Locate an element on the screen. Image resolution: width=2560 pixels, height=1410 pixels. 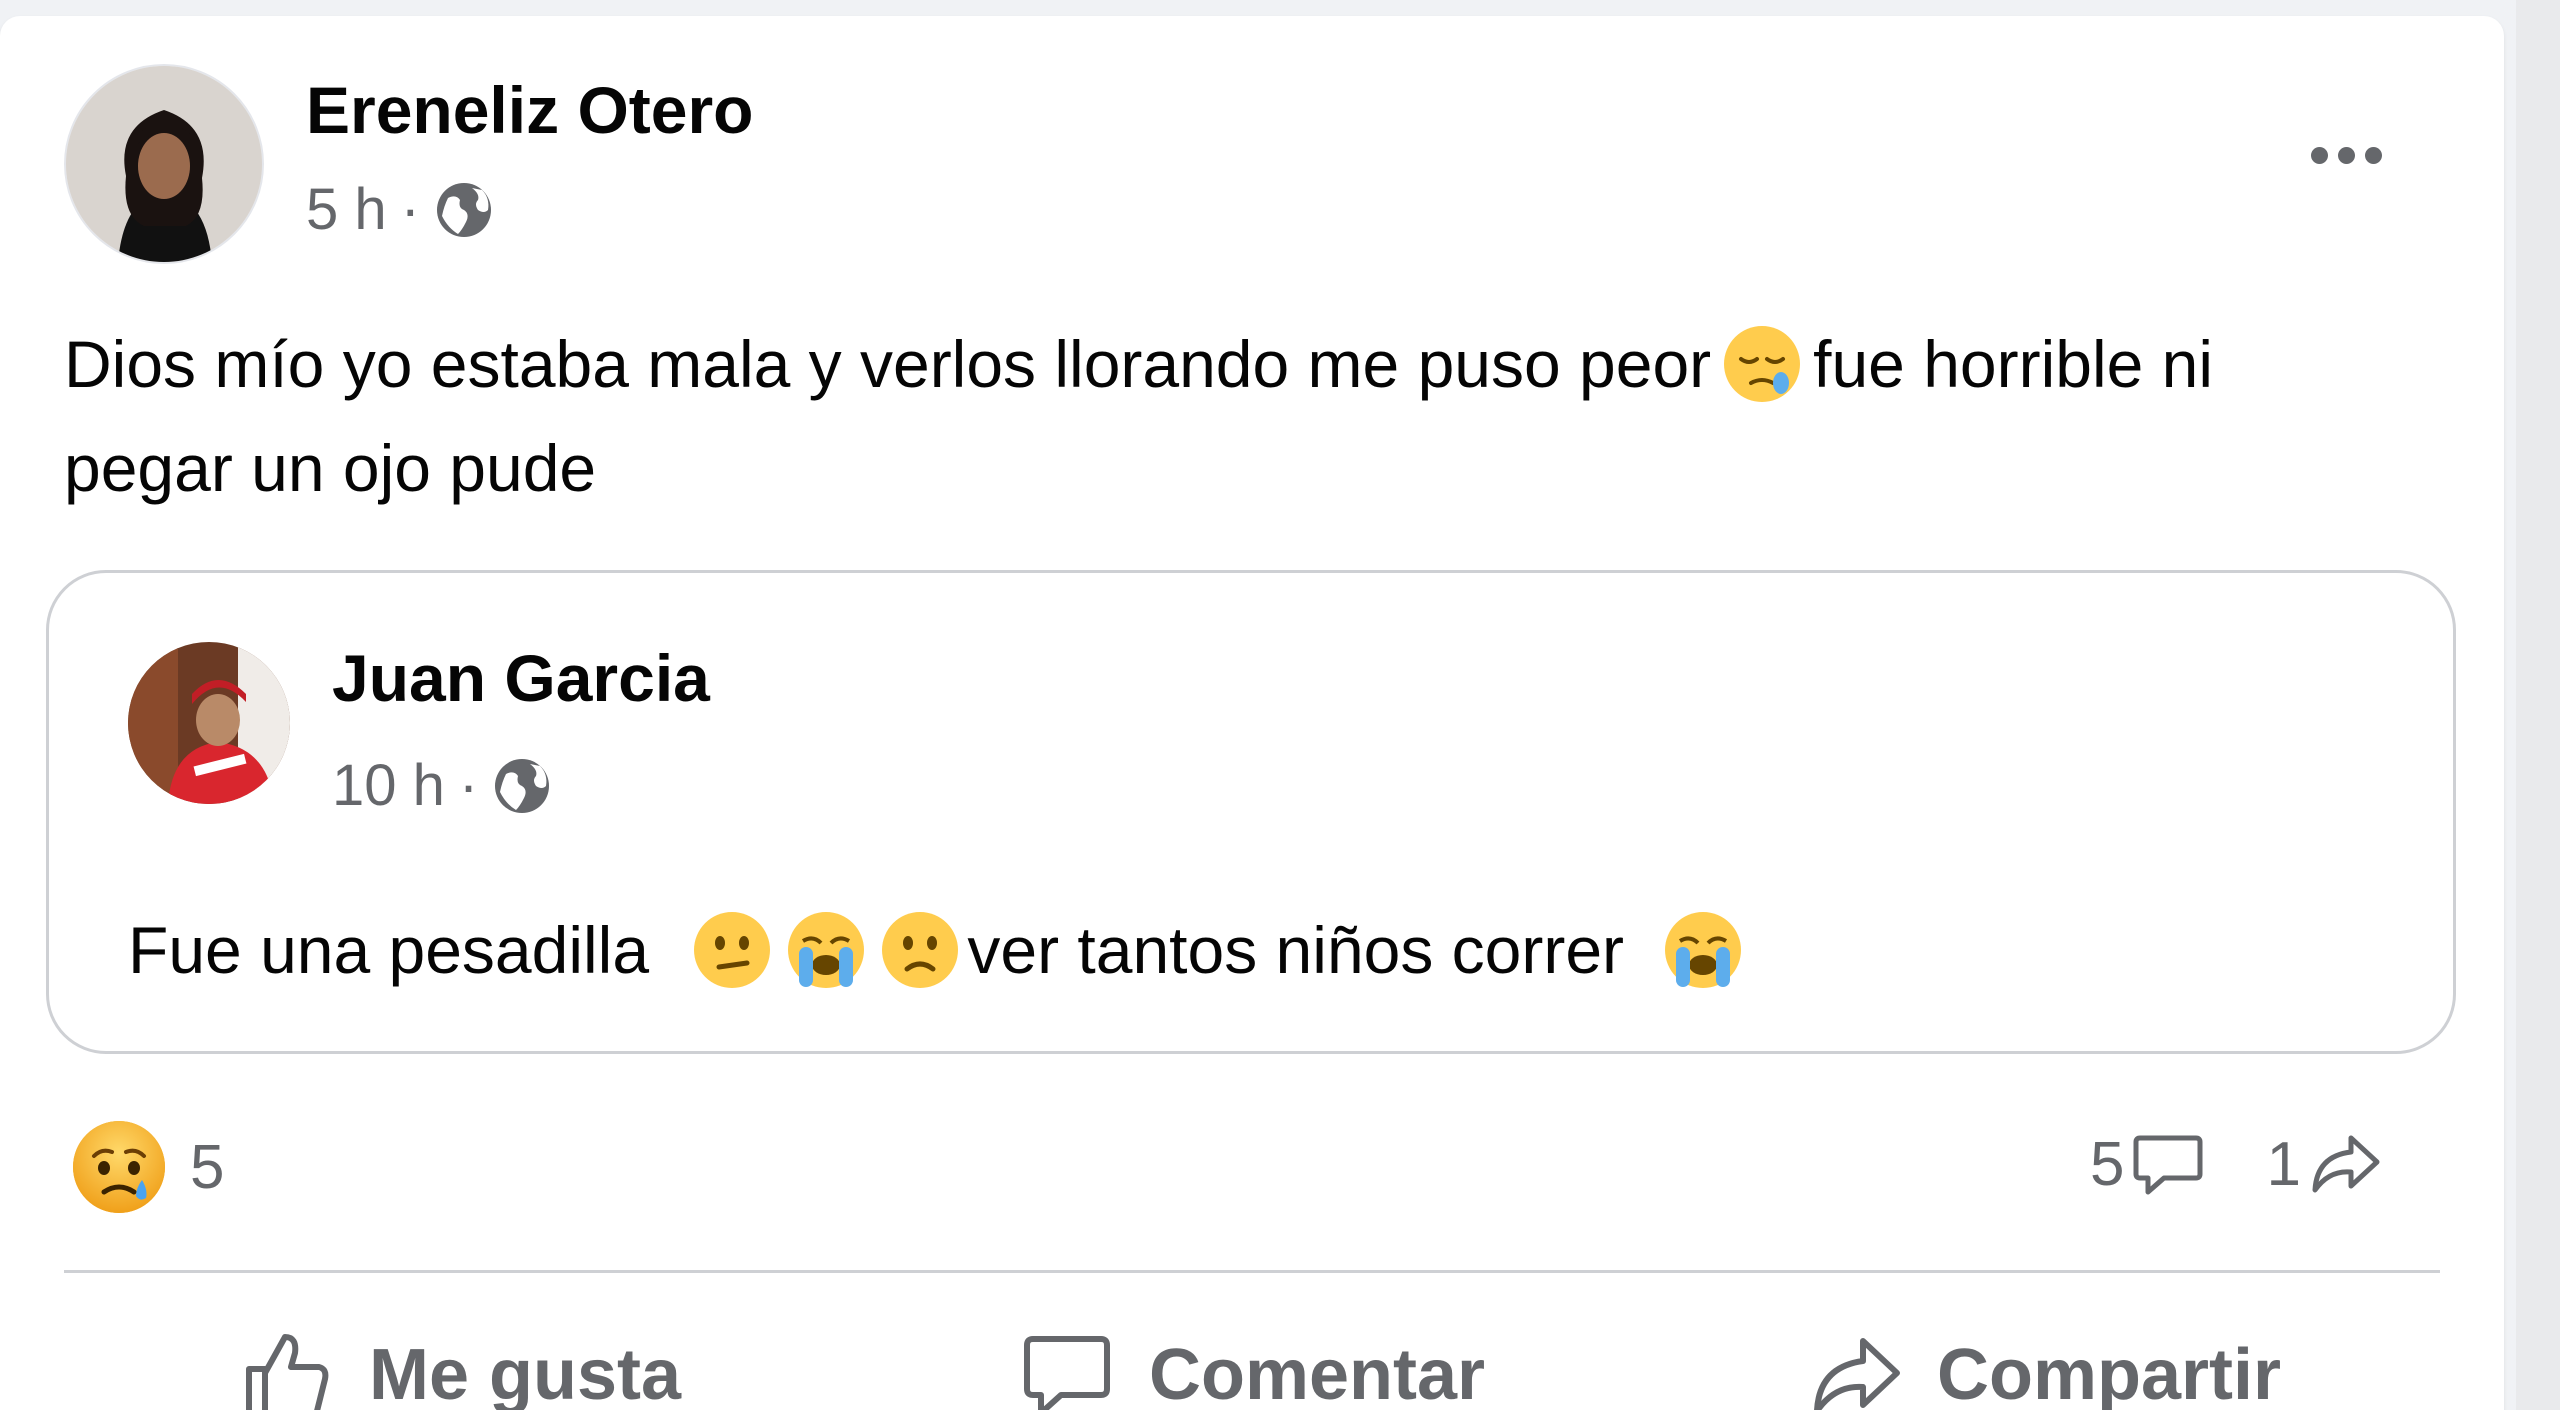
shared-text-part1: Fue una pesadilla is located at coordinates (389, 950).